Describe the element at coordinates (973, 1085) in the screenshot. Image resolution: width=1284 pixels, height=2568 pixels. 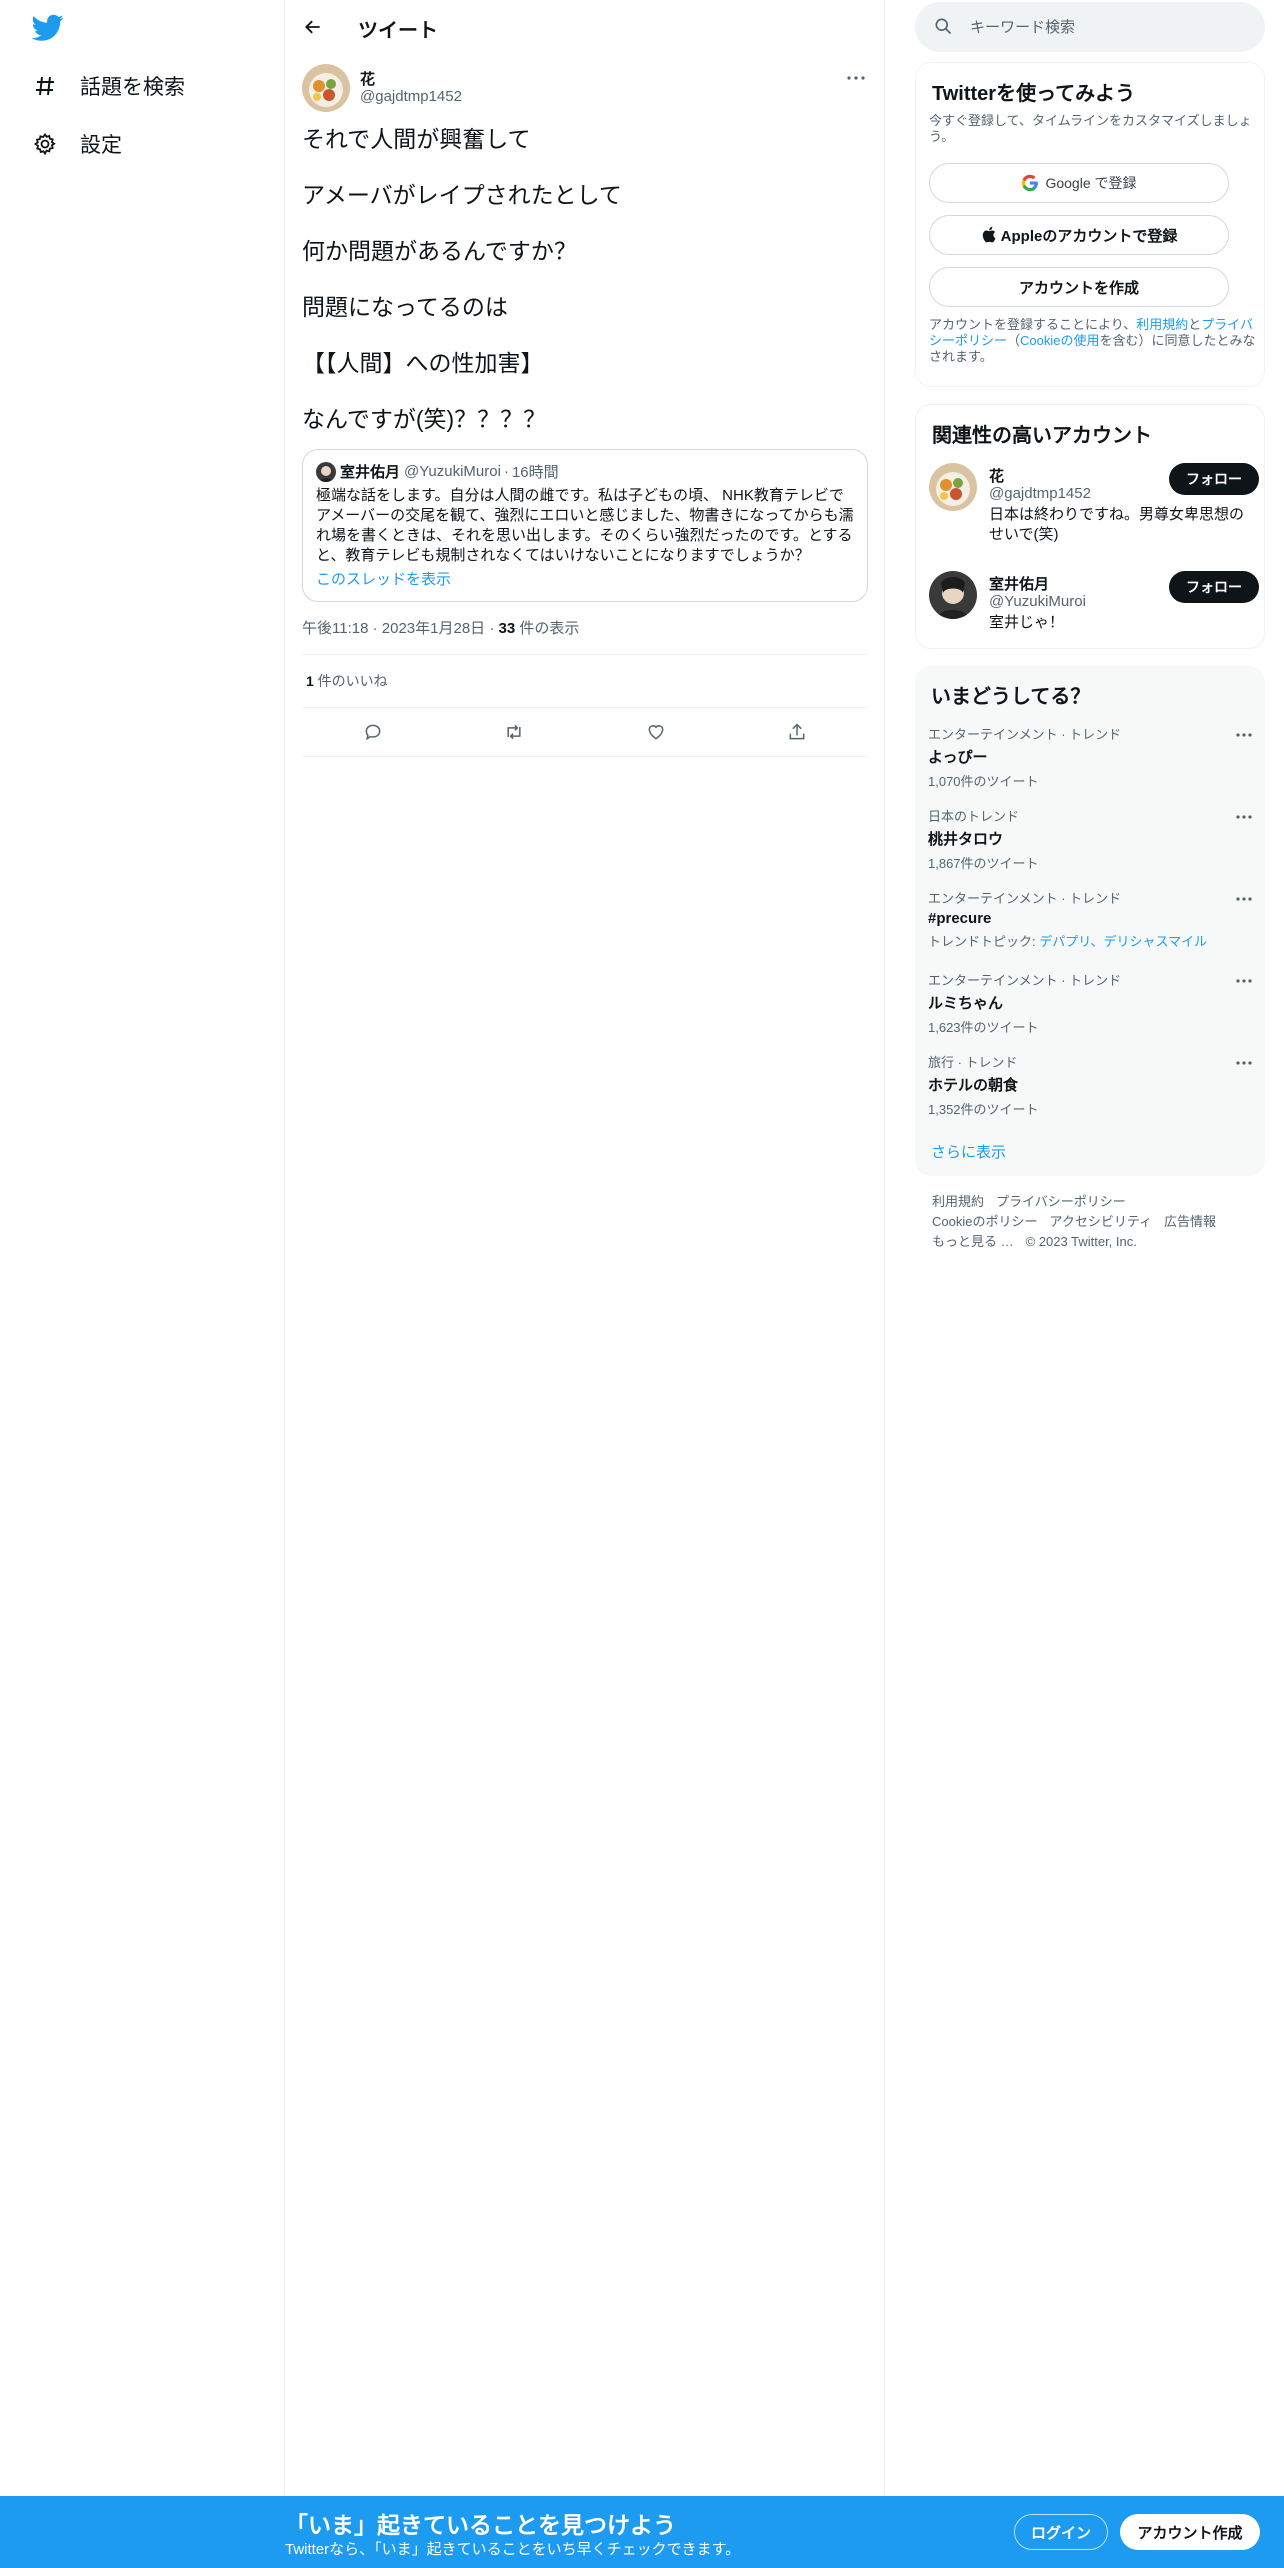
I see `trend-title: ホテルの朝食` at that location.